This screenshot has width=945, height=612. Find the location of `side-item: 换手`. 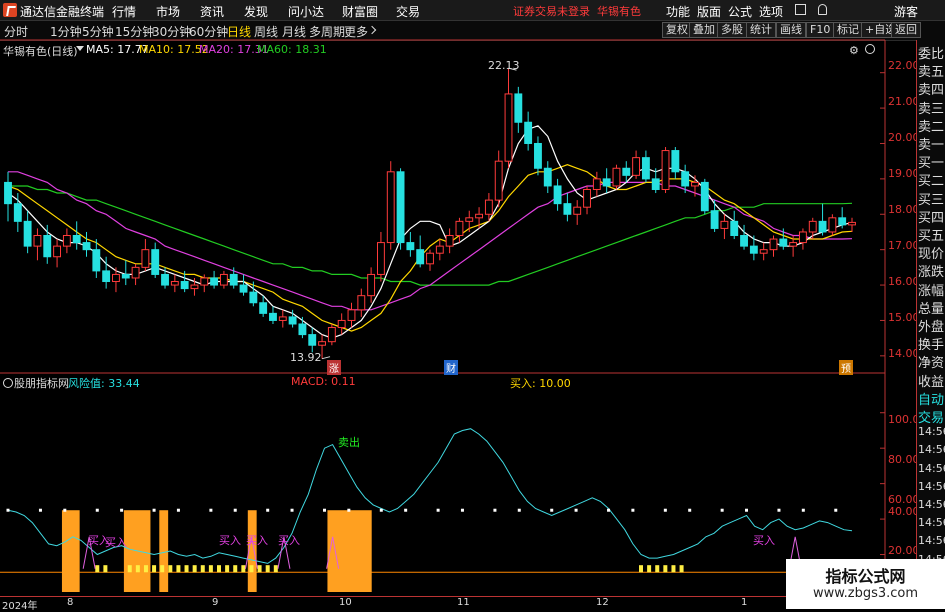

side-item: 换手 is located at coordinates (931, 346).